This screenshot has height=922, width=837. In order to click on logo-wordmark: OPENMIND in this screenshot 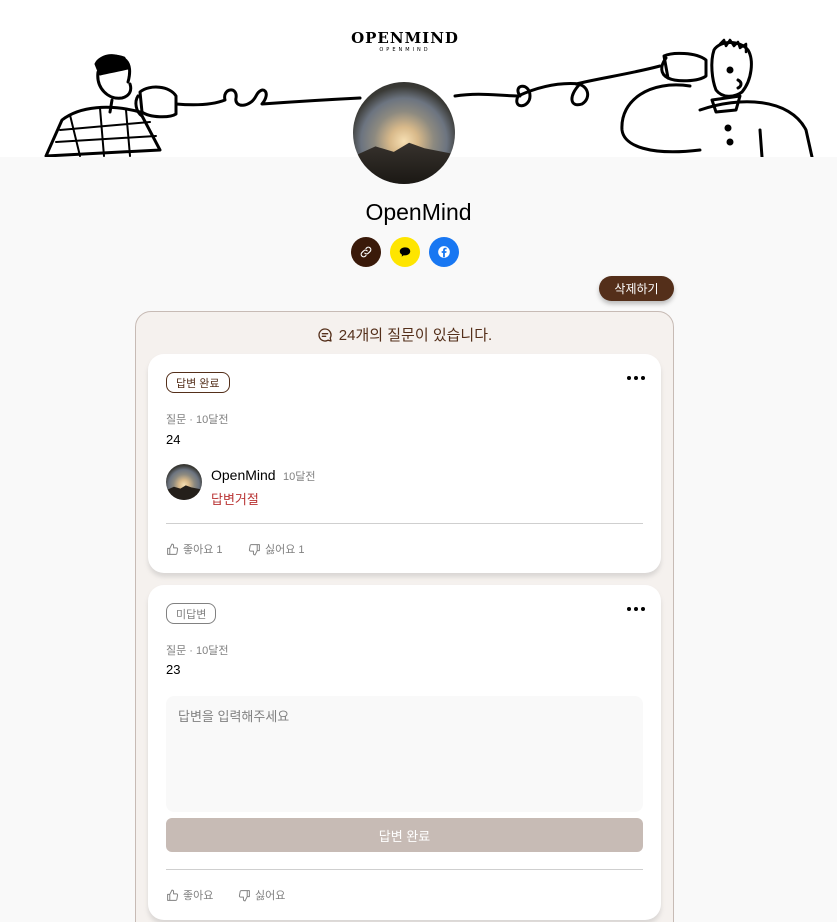, I will do `click(405, 38)`.